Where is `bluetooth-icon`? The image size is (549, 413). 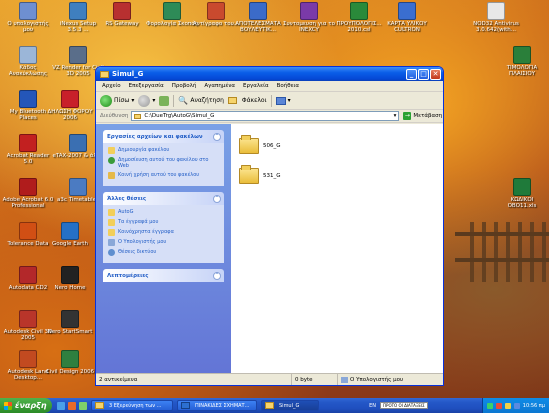
bluetooth-icon is located at coordinates (516, 405).